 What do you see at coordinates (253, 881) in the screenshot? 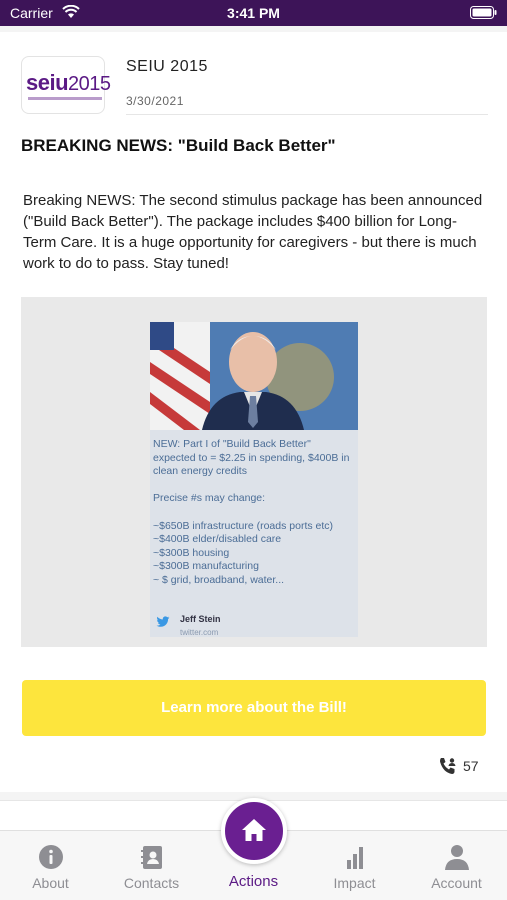
I see `tab-actions-label: Actions` at bounding box center [253, 881].